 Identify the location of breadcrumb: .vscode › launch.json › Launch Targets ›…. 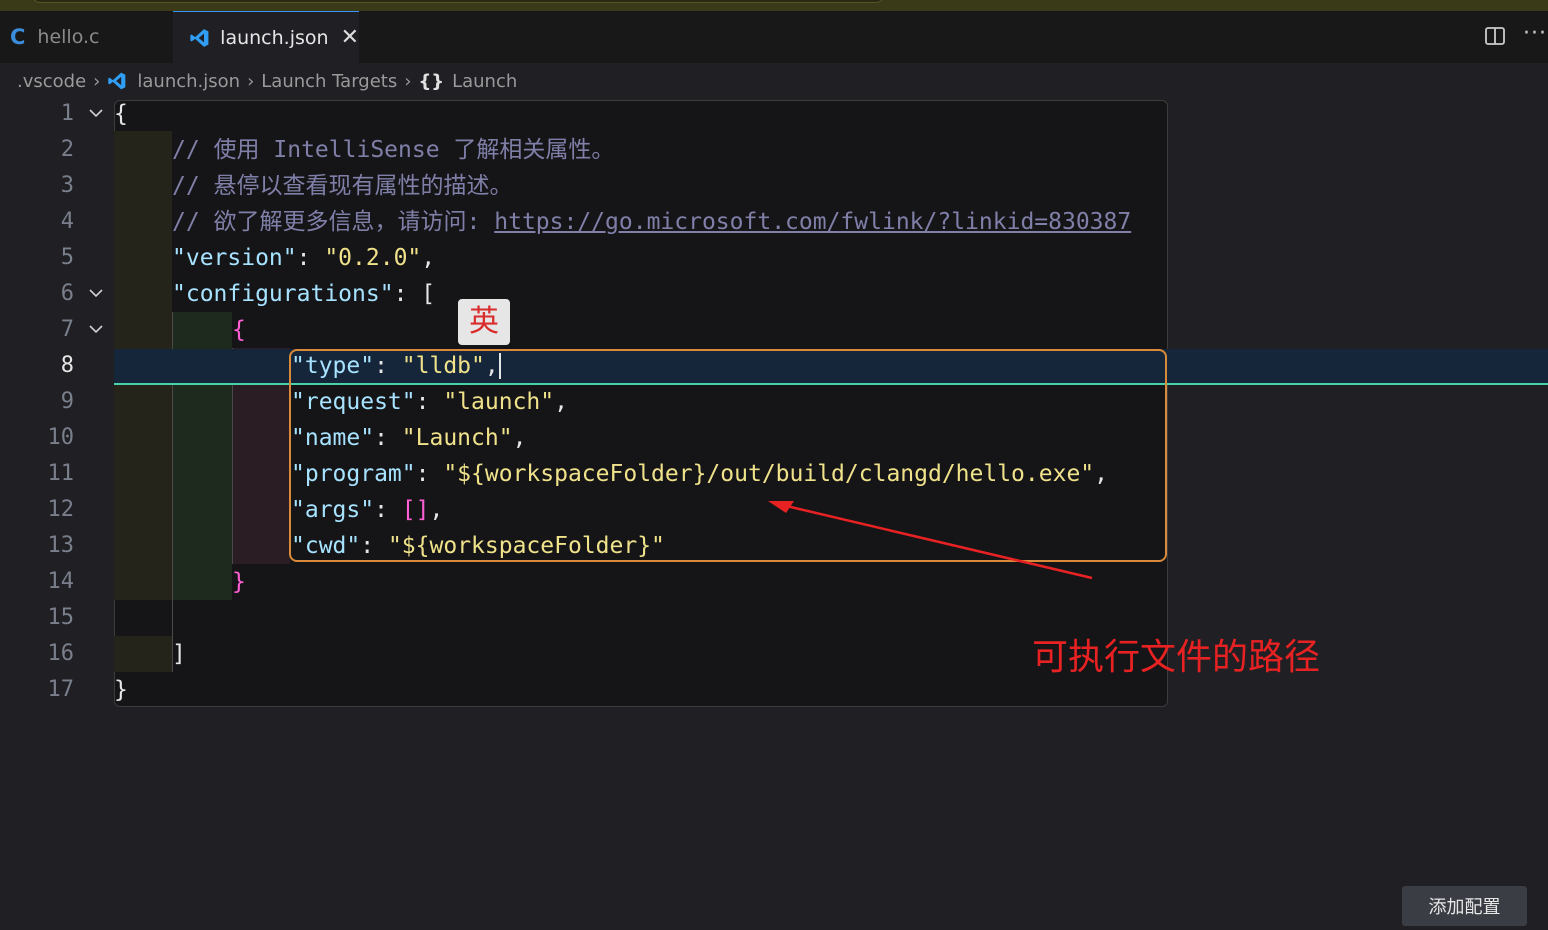
(774, 81).